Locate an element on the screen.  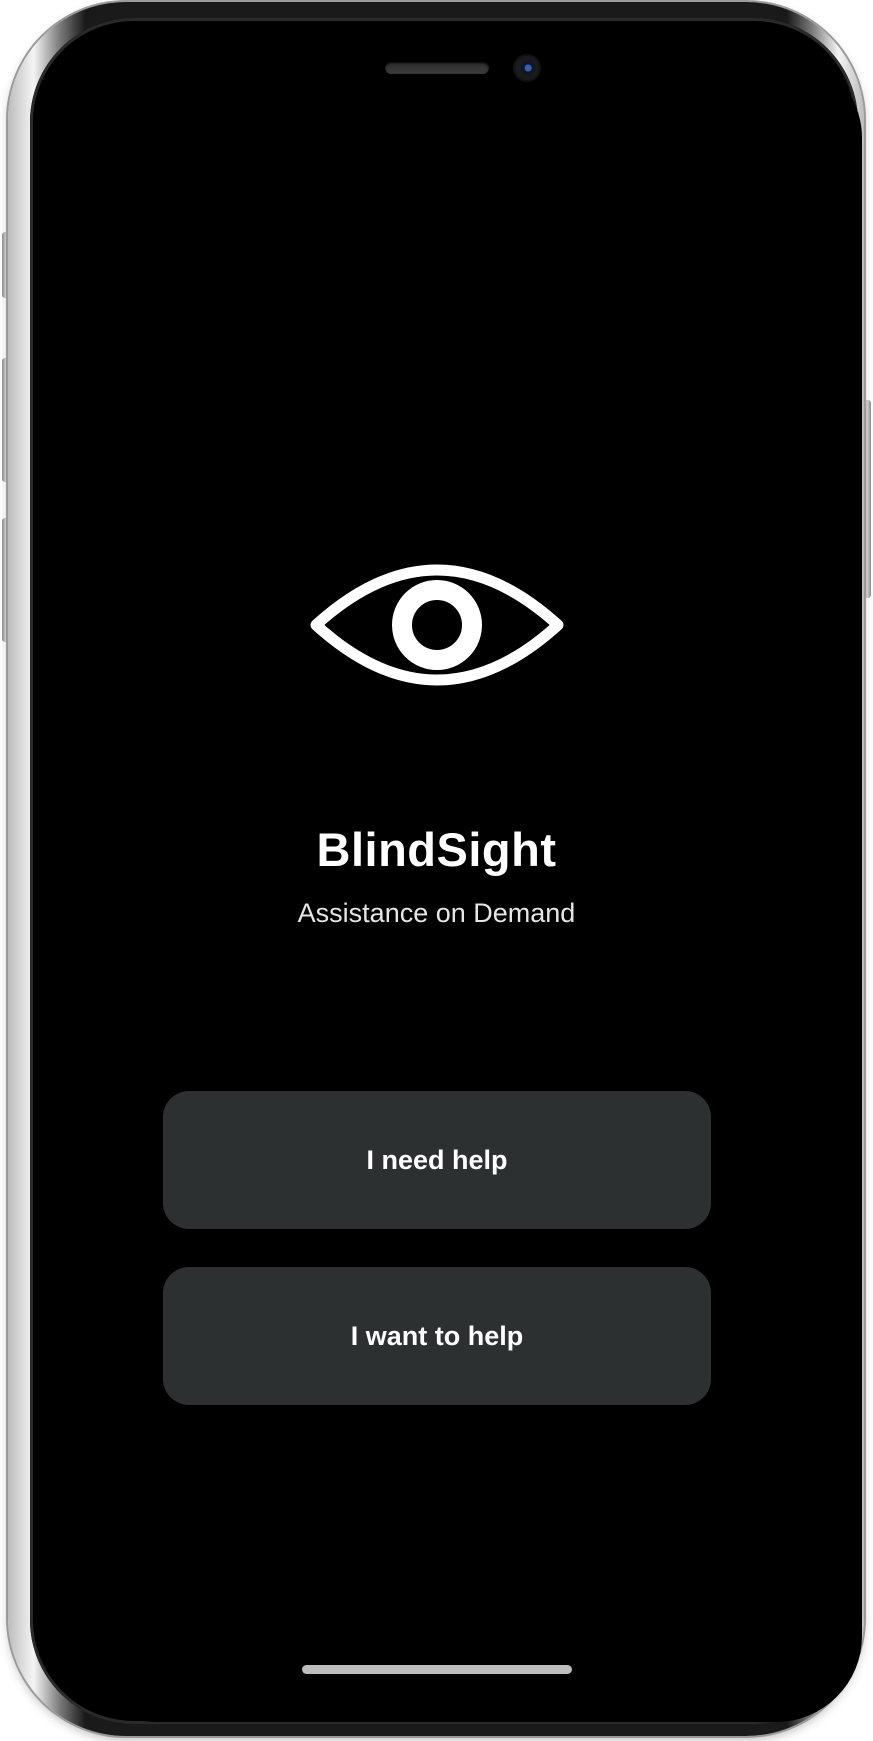
front-camera is located at coordinates (527, 68).